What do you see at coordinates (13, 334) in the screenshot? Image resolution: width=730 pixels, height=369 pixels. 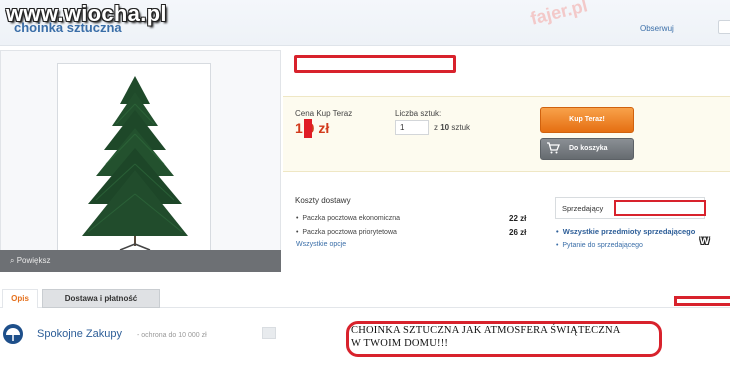 I see `shield-umbrella-icon` at bounding box center [13, 334].